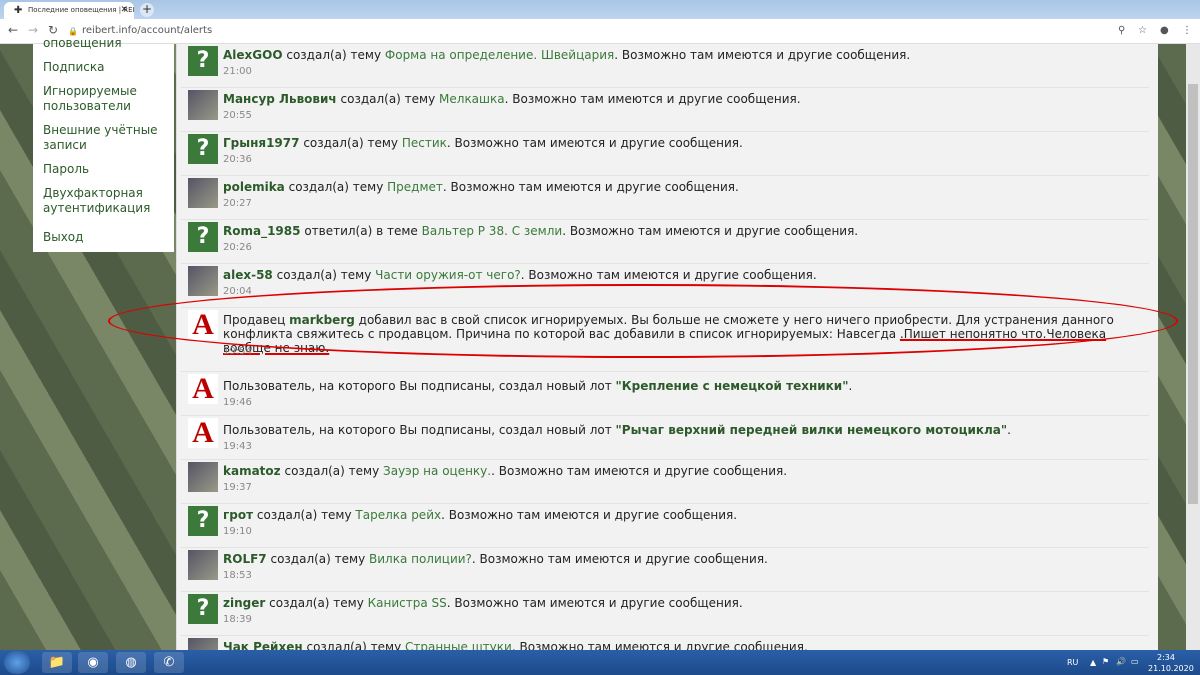  What do you see at coordinates (1135, 661) in the screenshot?
I see `network-icon: ▭` at bounding box center [1135, 661].